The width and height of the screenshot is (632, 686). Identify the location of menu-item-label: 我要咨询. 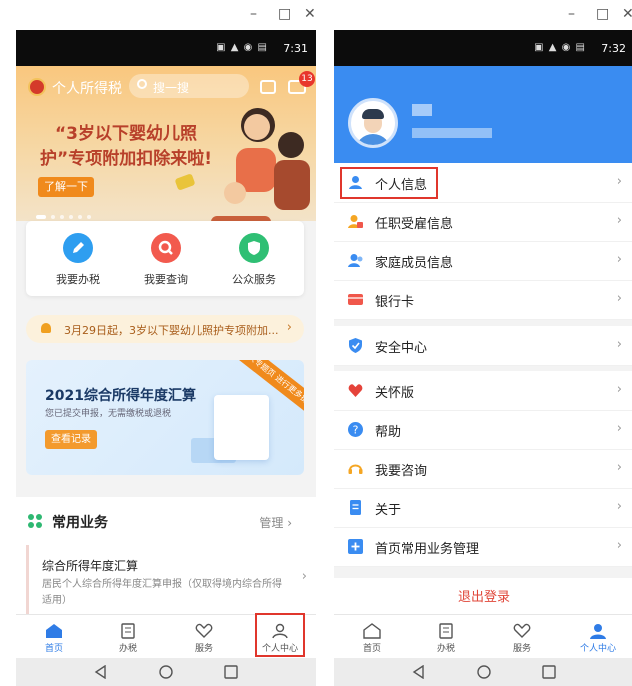
(401, 471).